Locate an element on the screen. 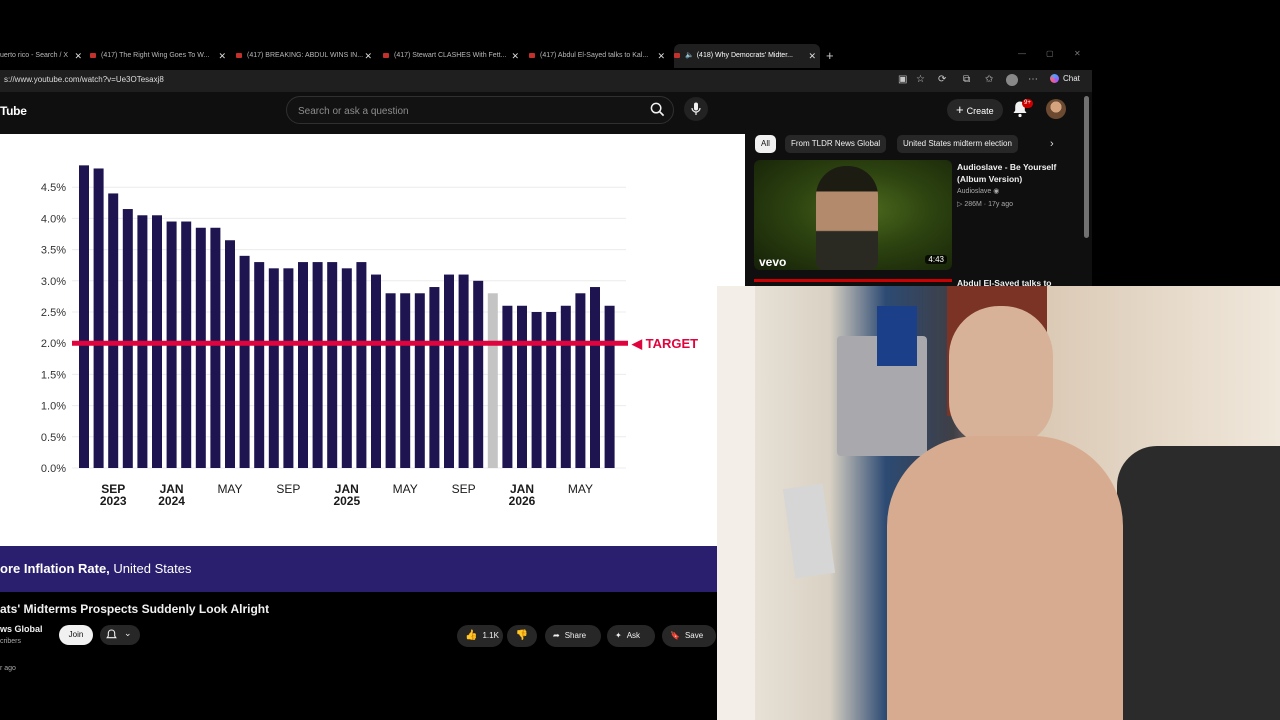 The width and height of the screenshot is (1280, 720). url-field: s://www.youtube.com/watch?v=Ue3OTesaxj8 is located at coordinates (84, 79).